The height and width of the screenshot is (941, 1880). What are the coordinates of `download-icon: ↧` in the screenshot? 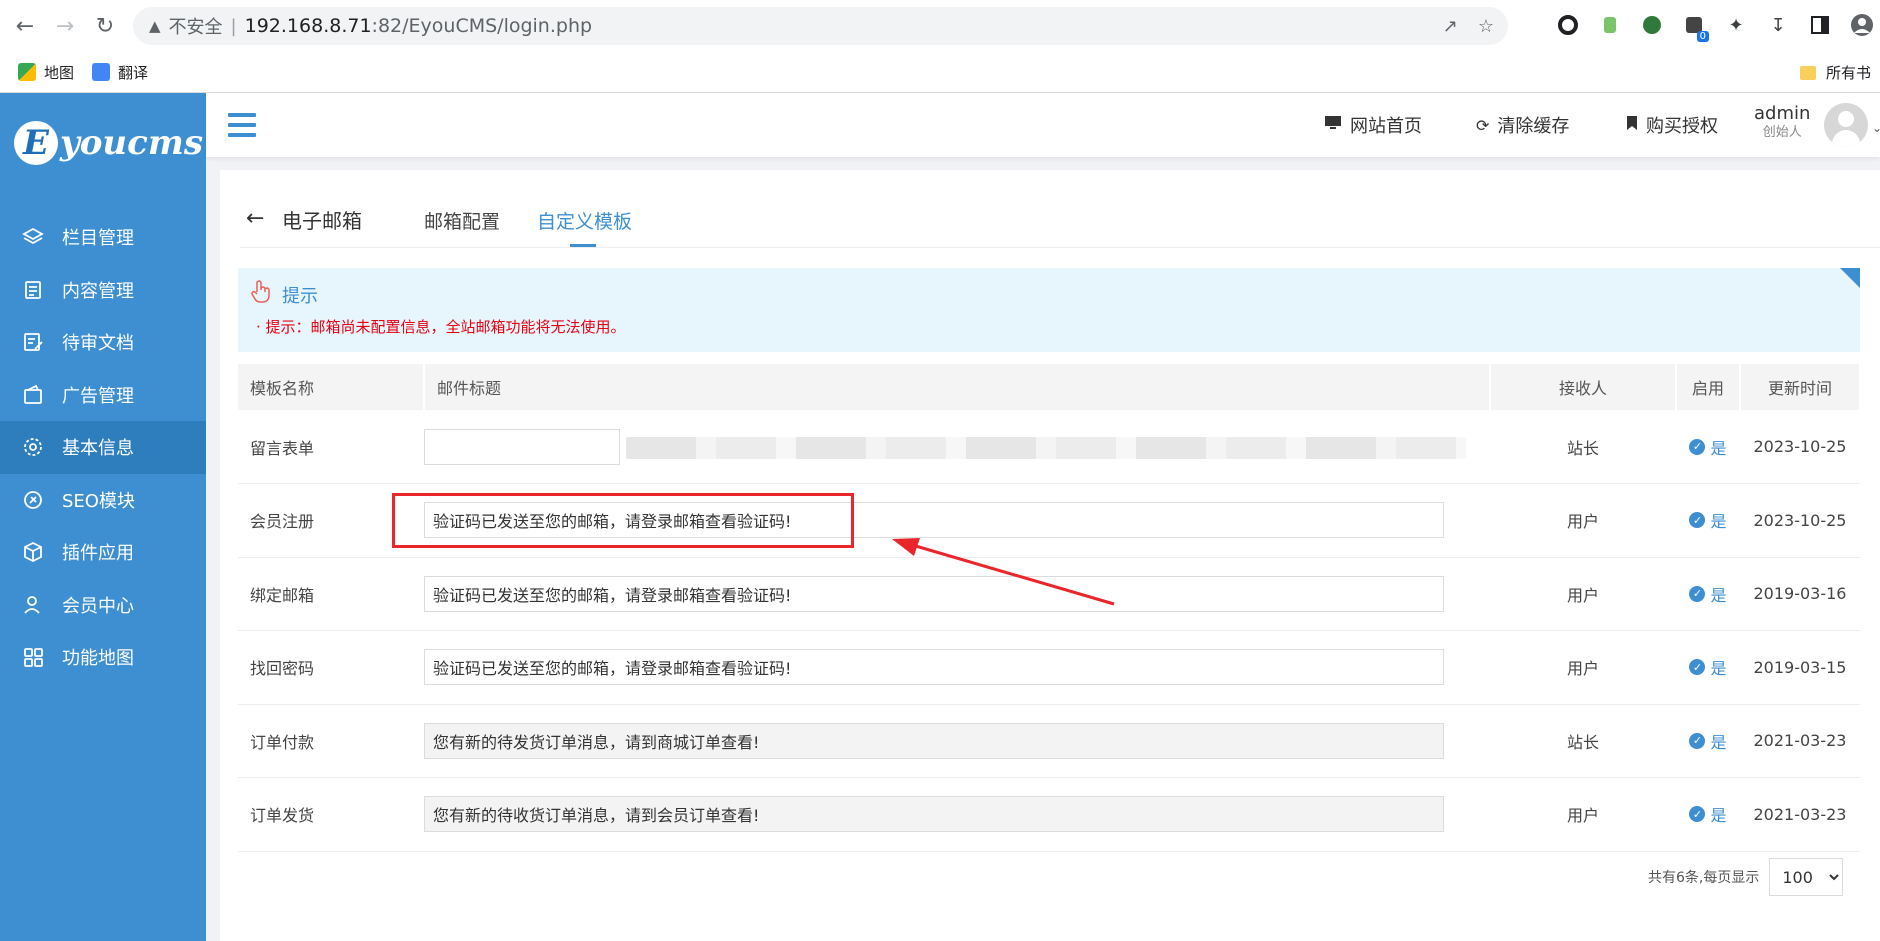 It's located at (1778, 25).